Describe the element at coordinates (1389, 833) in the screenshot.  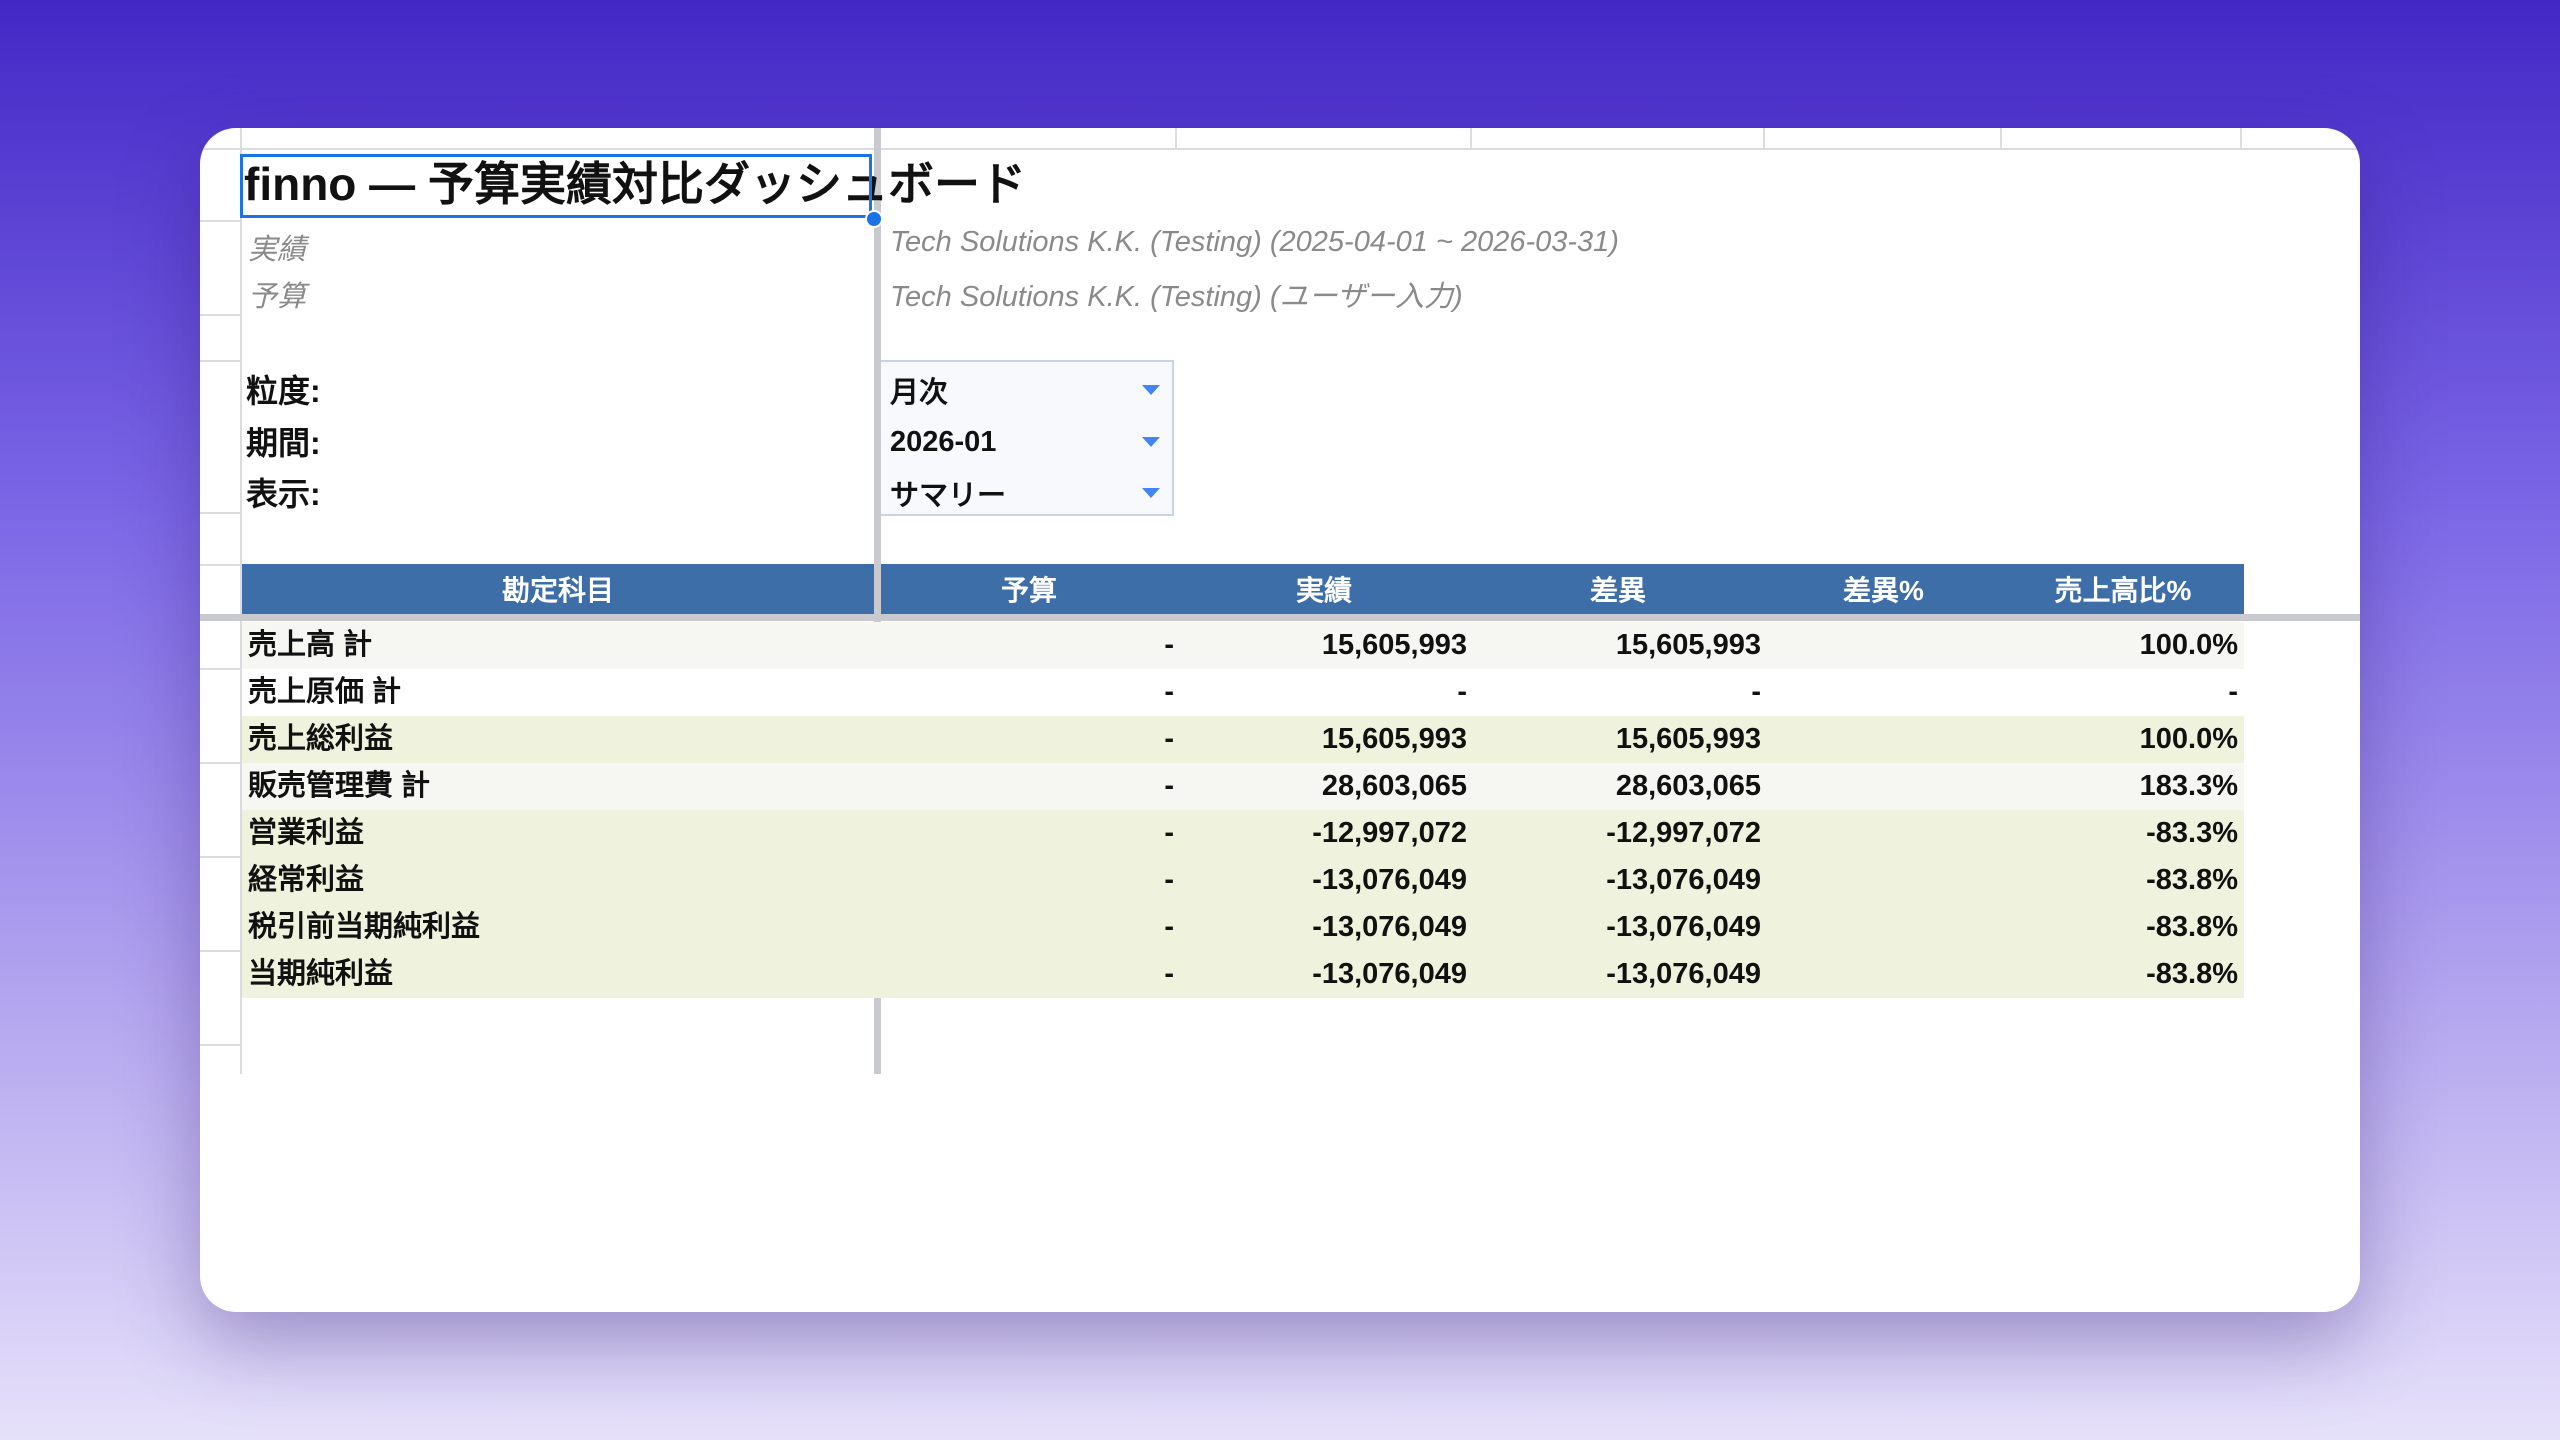
I see `actual-value: -12,997,072` at that location.